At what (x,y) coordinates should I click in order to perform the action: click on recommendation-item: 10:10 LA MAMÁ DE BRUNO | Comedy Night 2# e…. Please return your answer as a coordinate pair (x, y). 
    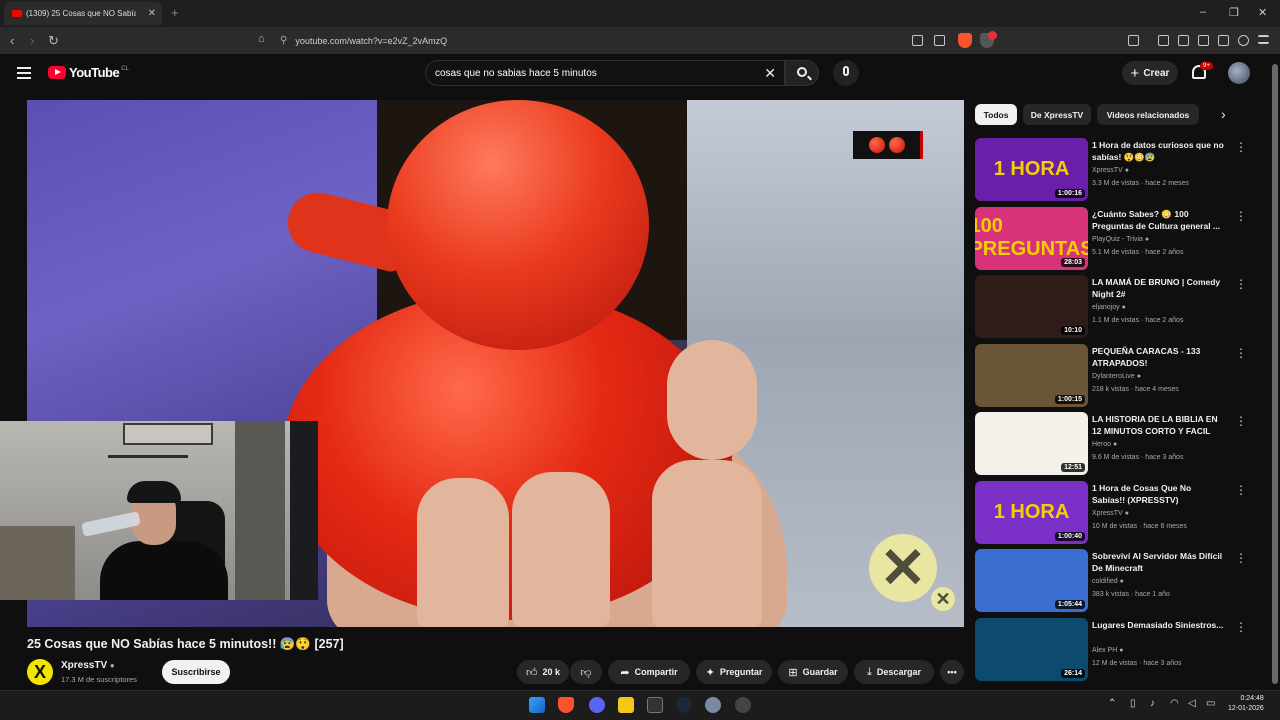
    Looking at the image, I should click on (1115, 307).